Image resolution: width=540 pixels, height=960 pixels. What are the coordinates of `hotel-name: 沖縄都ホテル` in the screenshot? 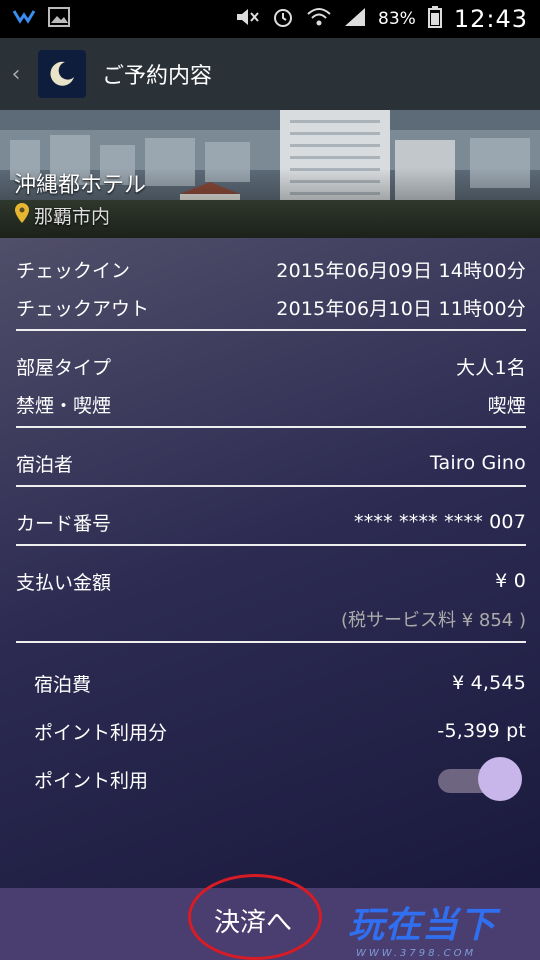 It's located at (80, 185).